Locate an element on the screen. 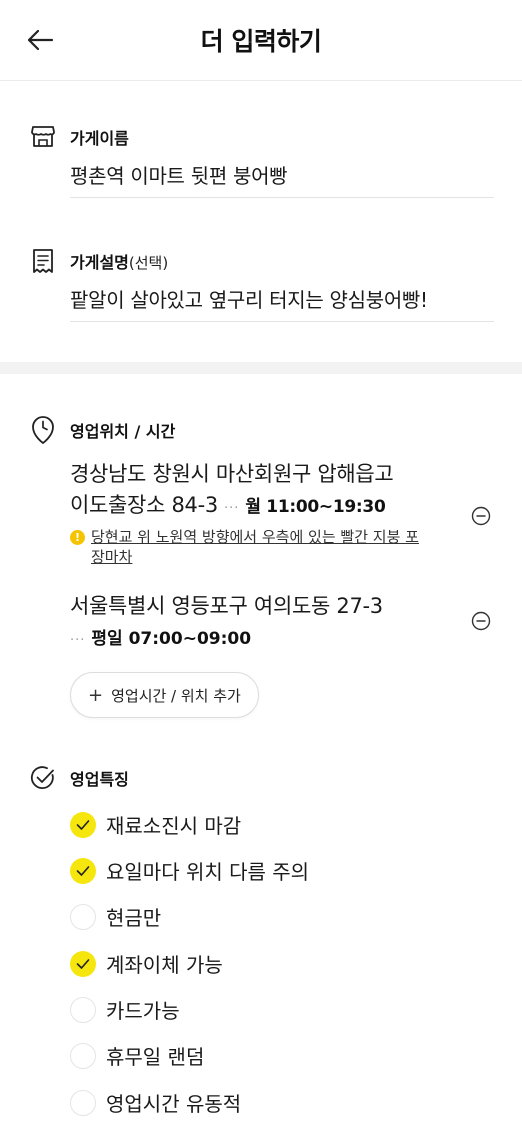  feature-option: 영업시간 유동적 is located at coordinates (155, 1102).